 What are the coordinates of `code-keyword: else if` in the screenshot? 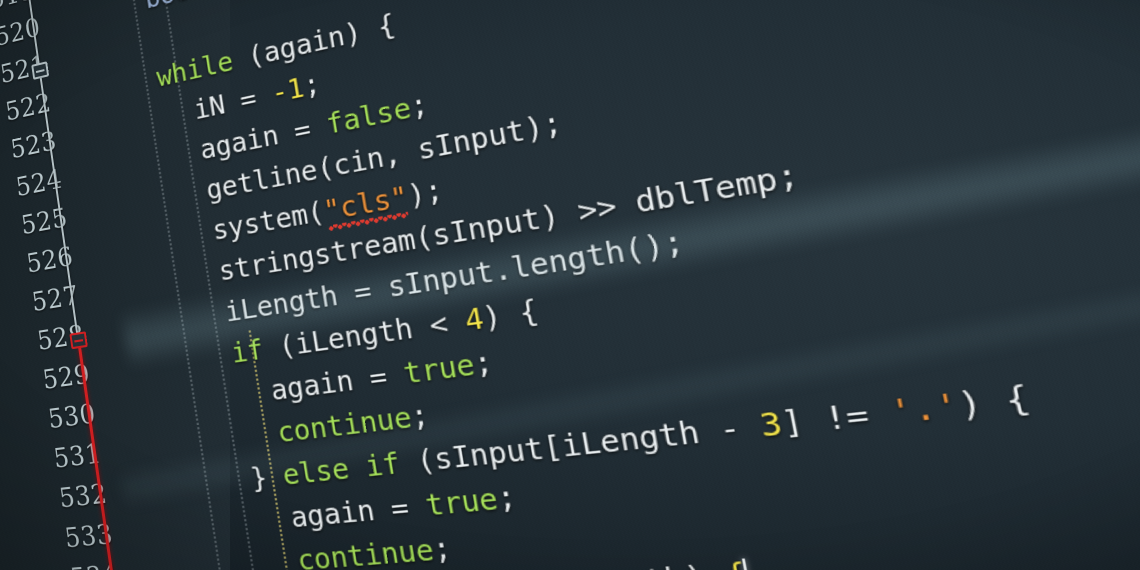 It's located at (341, 469).